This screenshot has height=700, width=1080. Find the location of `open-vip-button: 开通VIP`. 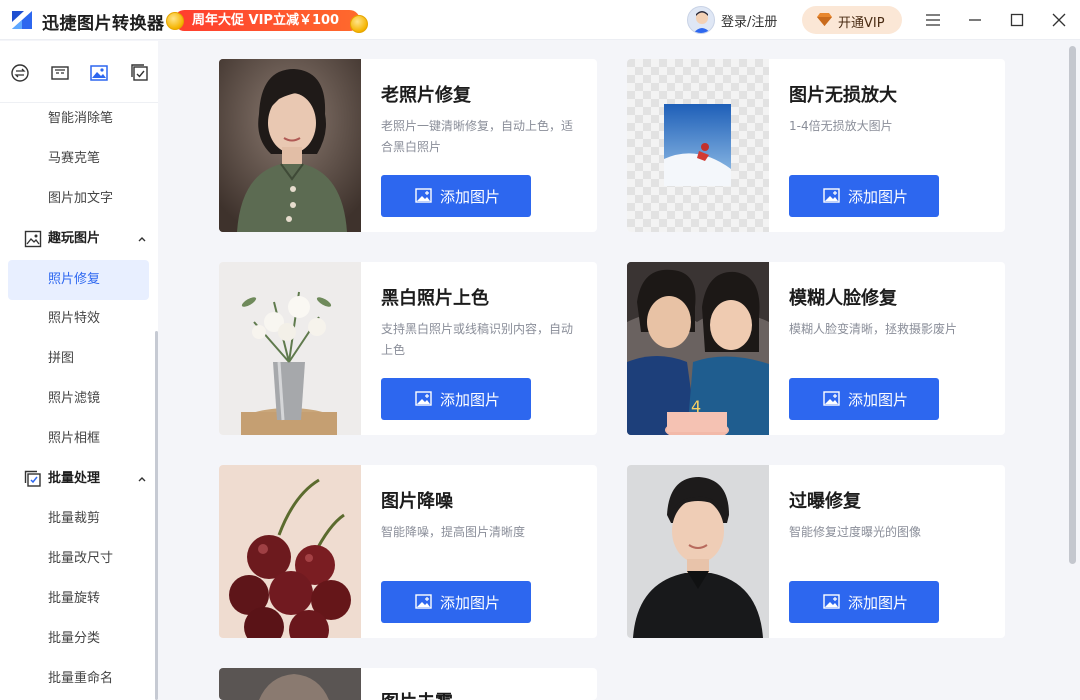

open-vip-button: 开通VIP is located at coordinates (852, 20).